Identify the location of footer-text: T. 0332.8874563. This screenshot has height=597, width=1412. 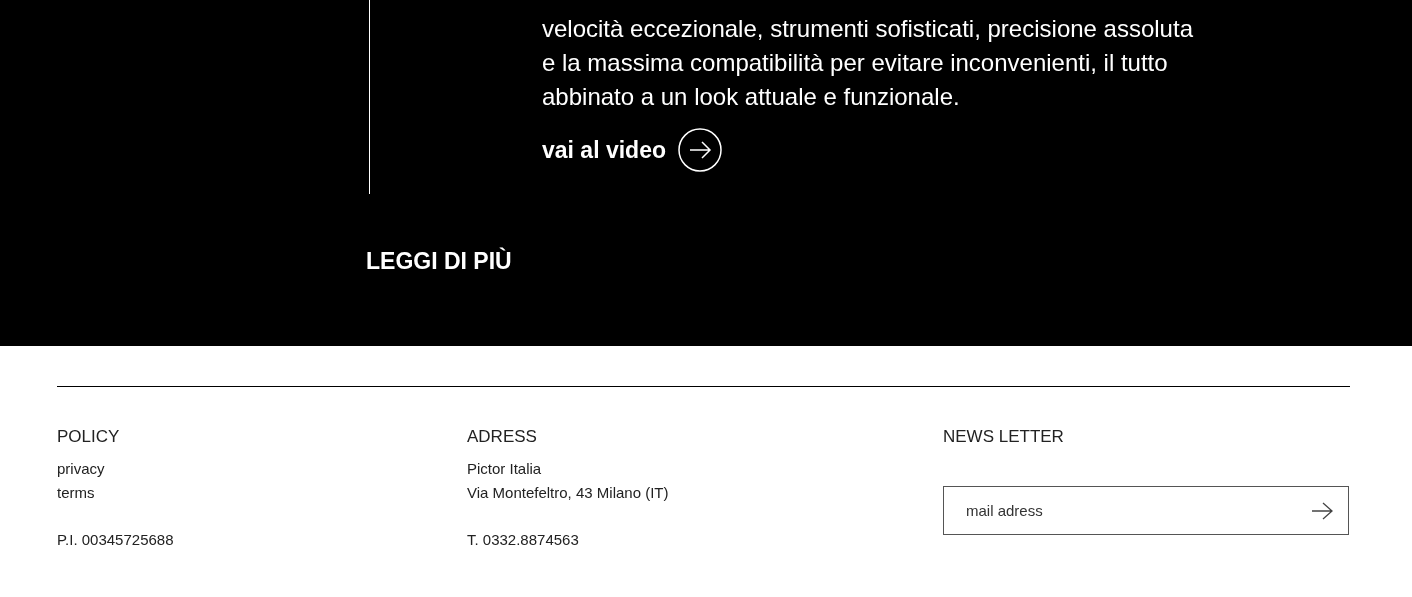
(523, 540).